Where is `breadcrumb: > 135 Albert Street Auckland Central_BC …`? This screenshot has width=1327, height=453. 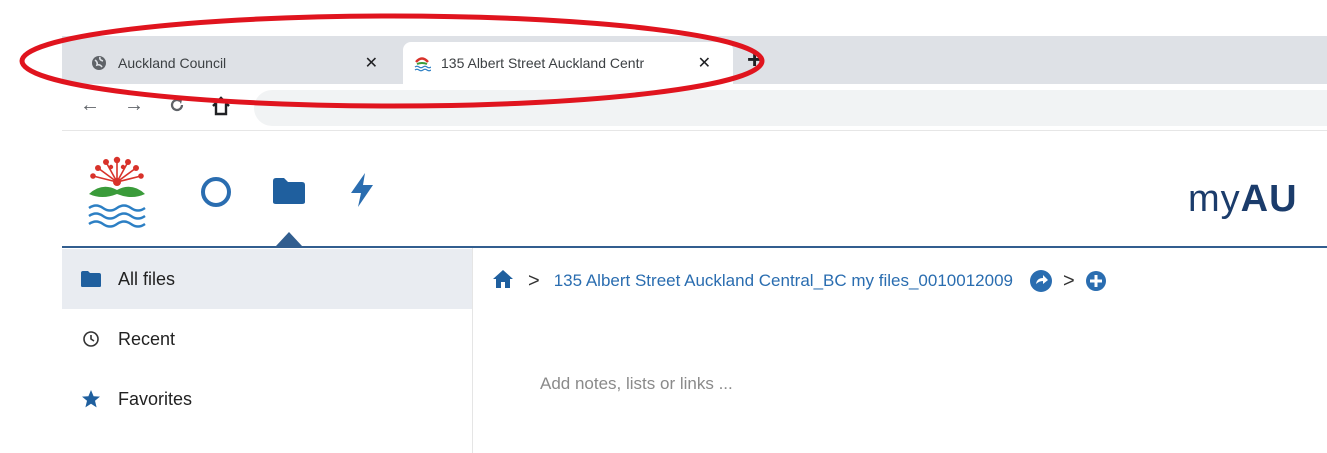 breadcrumb: > 135 Albert Street Auckland Central_BC … is located at coordinates (799, 281).